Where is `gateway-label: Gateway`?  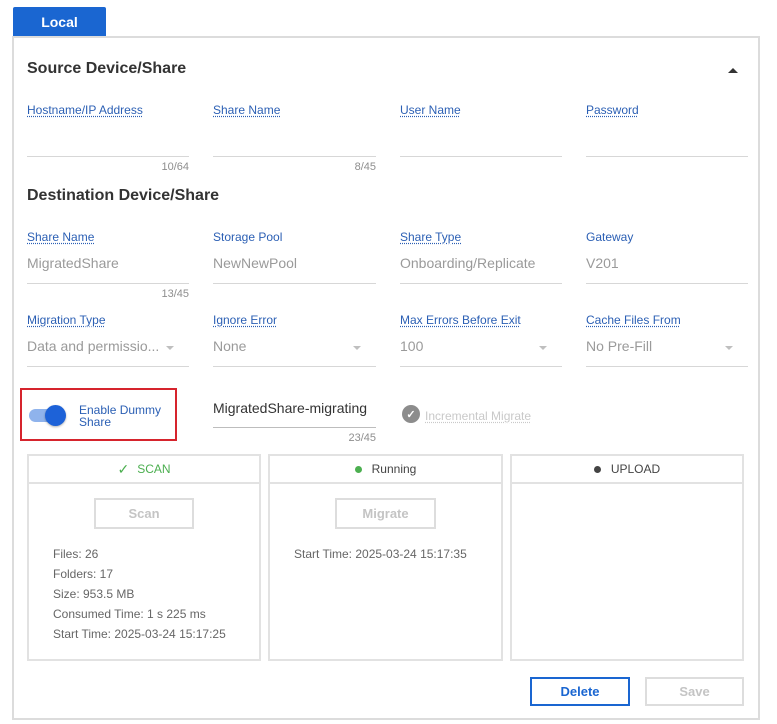
gateway-label: Gateway is located at coordinates (610, 237).